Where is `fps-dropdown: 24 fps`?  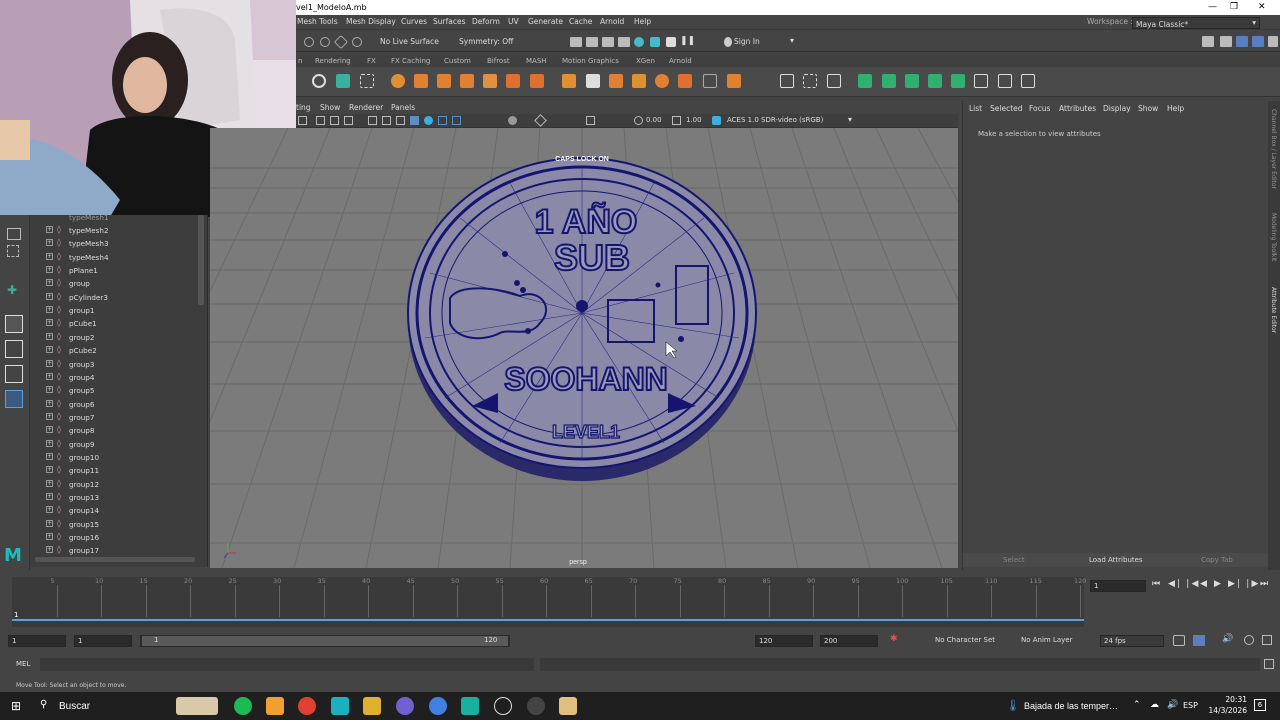 fps-dropdown: 24 fps is located at coordinates (1132, 641).